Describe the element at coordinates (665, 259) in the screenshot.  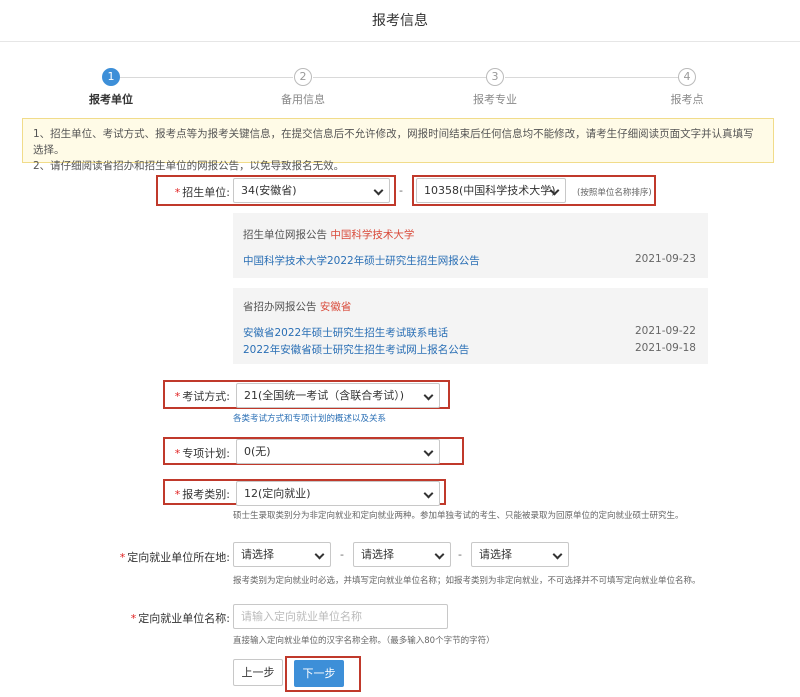
I see `notice-date: 2021-09-23` at that location.